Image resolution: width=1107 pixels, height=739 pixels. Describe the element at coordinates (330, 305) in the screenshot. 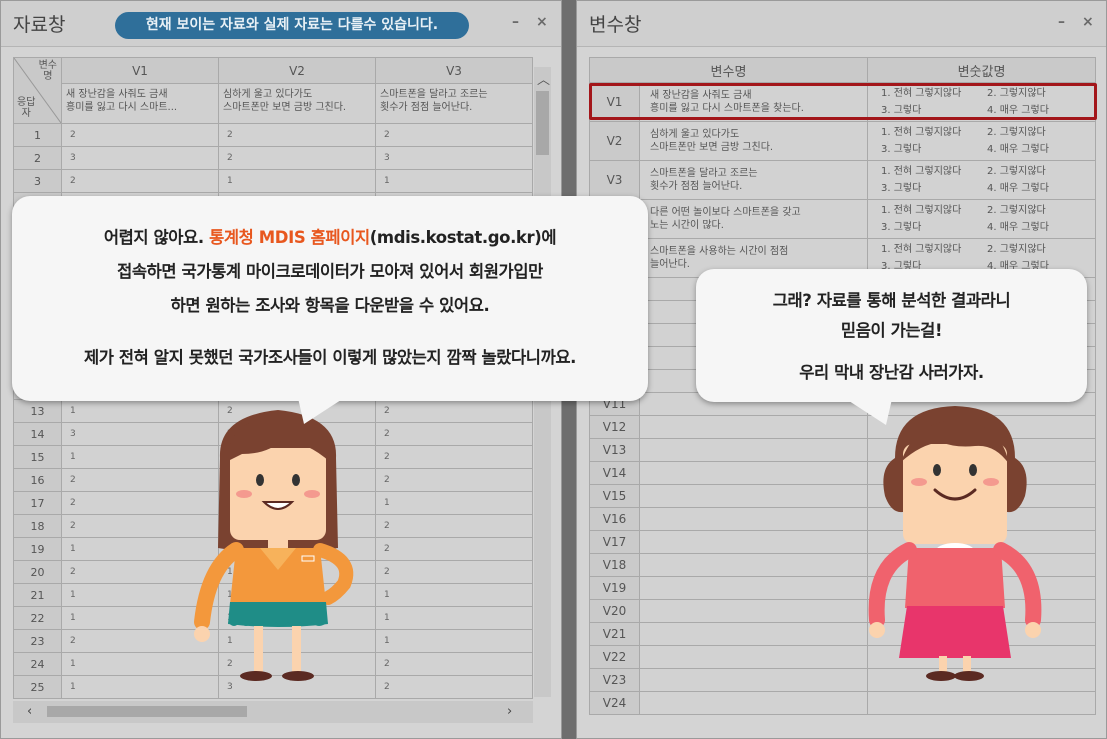

I see `speech-line: 하면 원하는 조사와 항목을 다운받을 수 있어요.` at that location.